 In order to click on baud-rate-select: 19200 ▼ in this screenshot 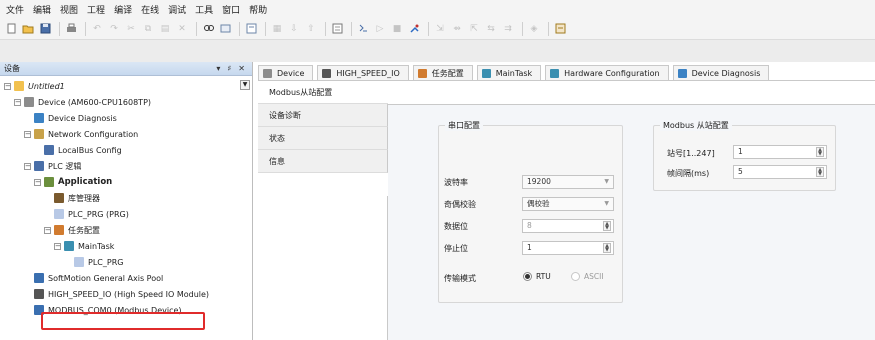, I will do `click(568, 182)`.